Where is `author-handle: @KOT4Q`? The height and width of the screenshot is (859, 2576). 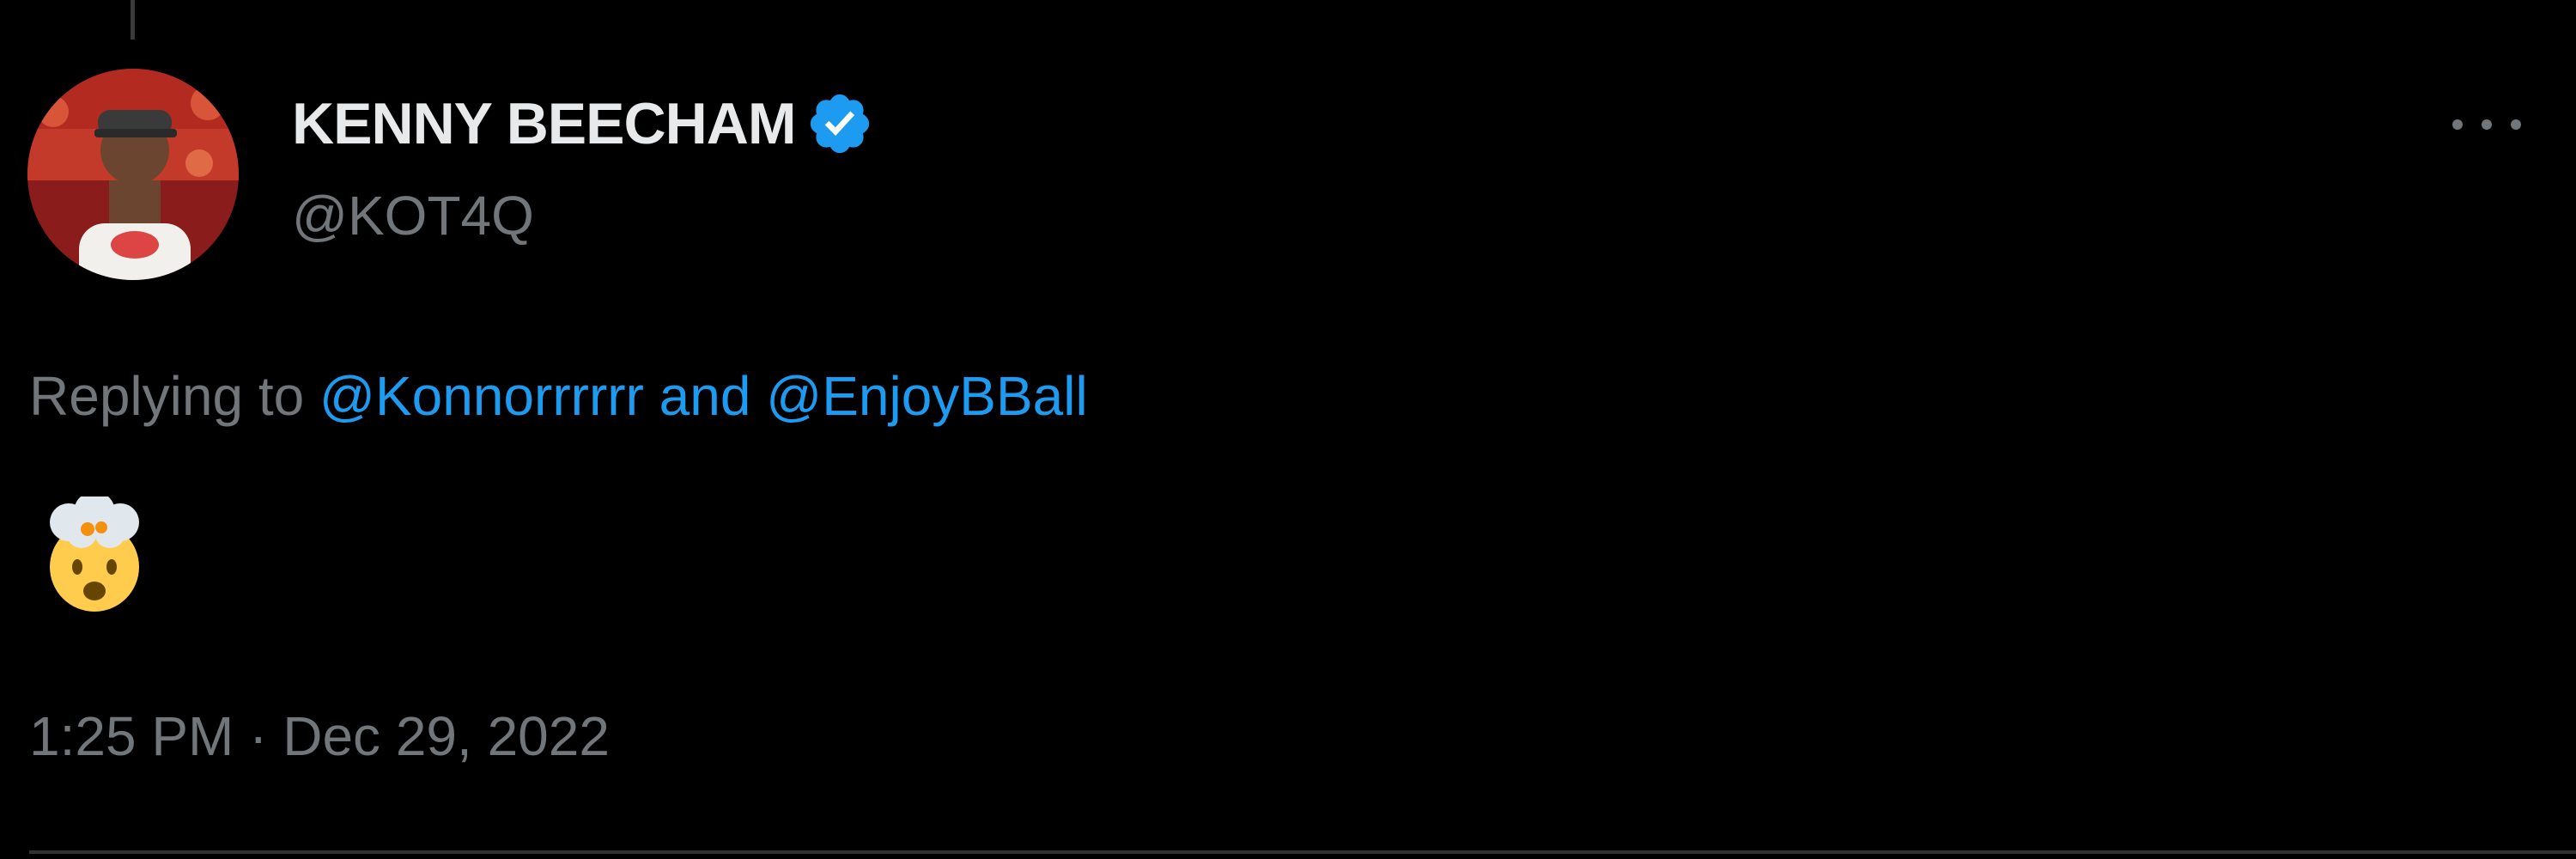 author-handle: @KOT4Q is located at coordinates (413, 216).